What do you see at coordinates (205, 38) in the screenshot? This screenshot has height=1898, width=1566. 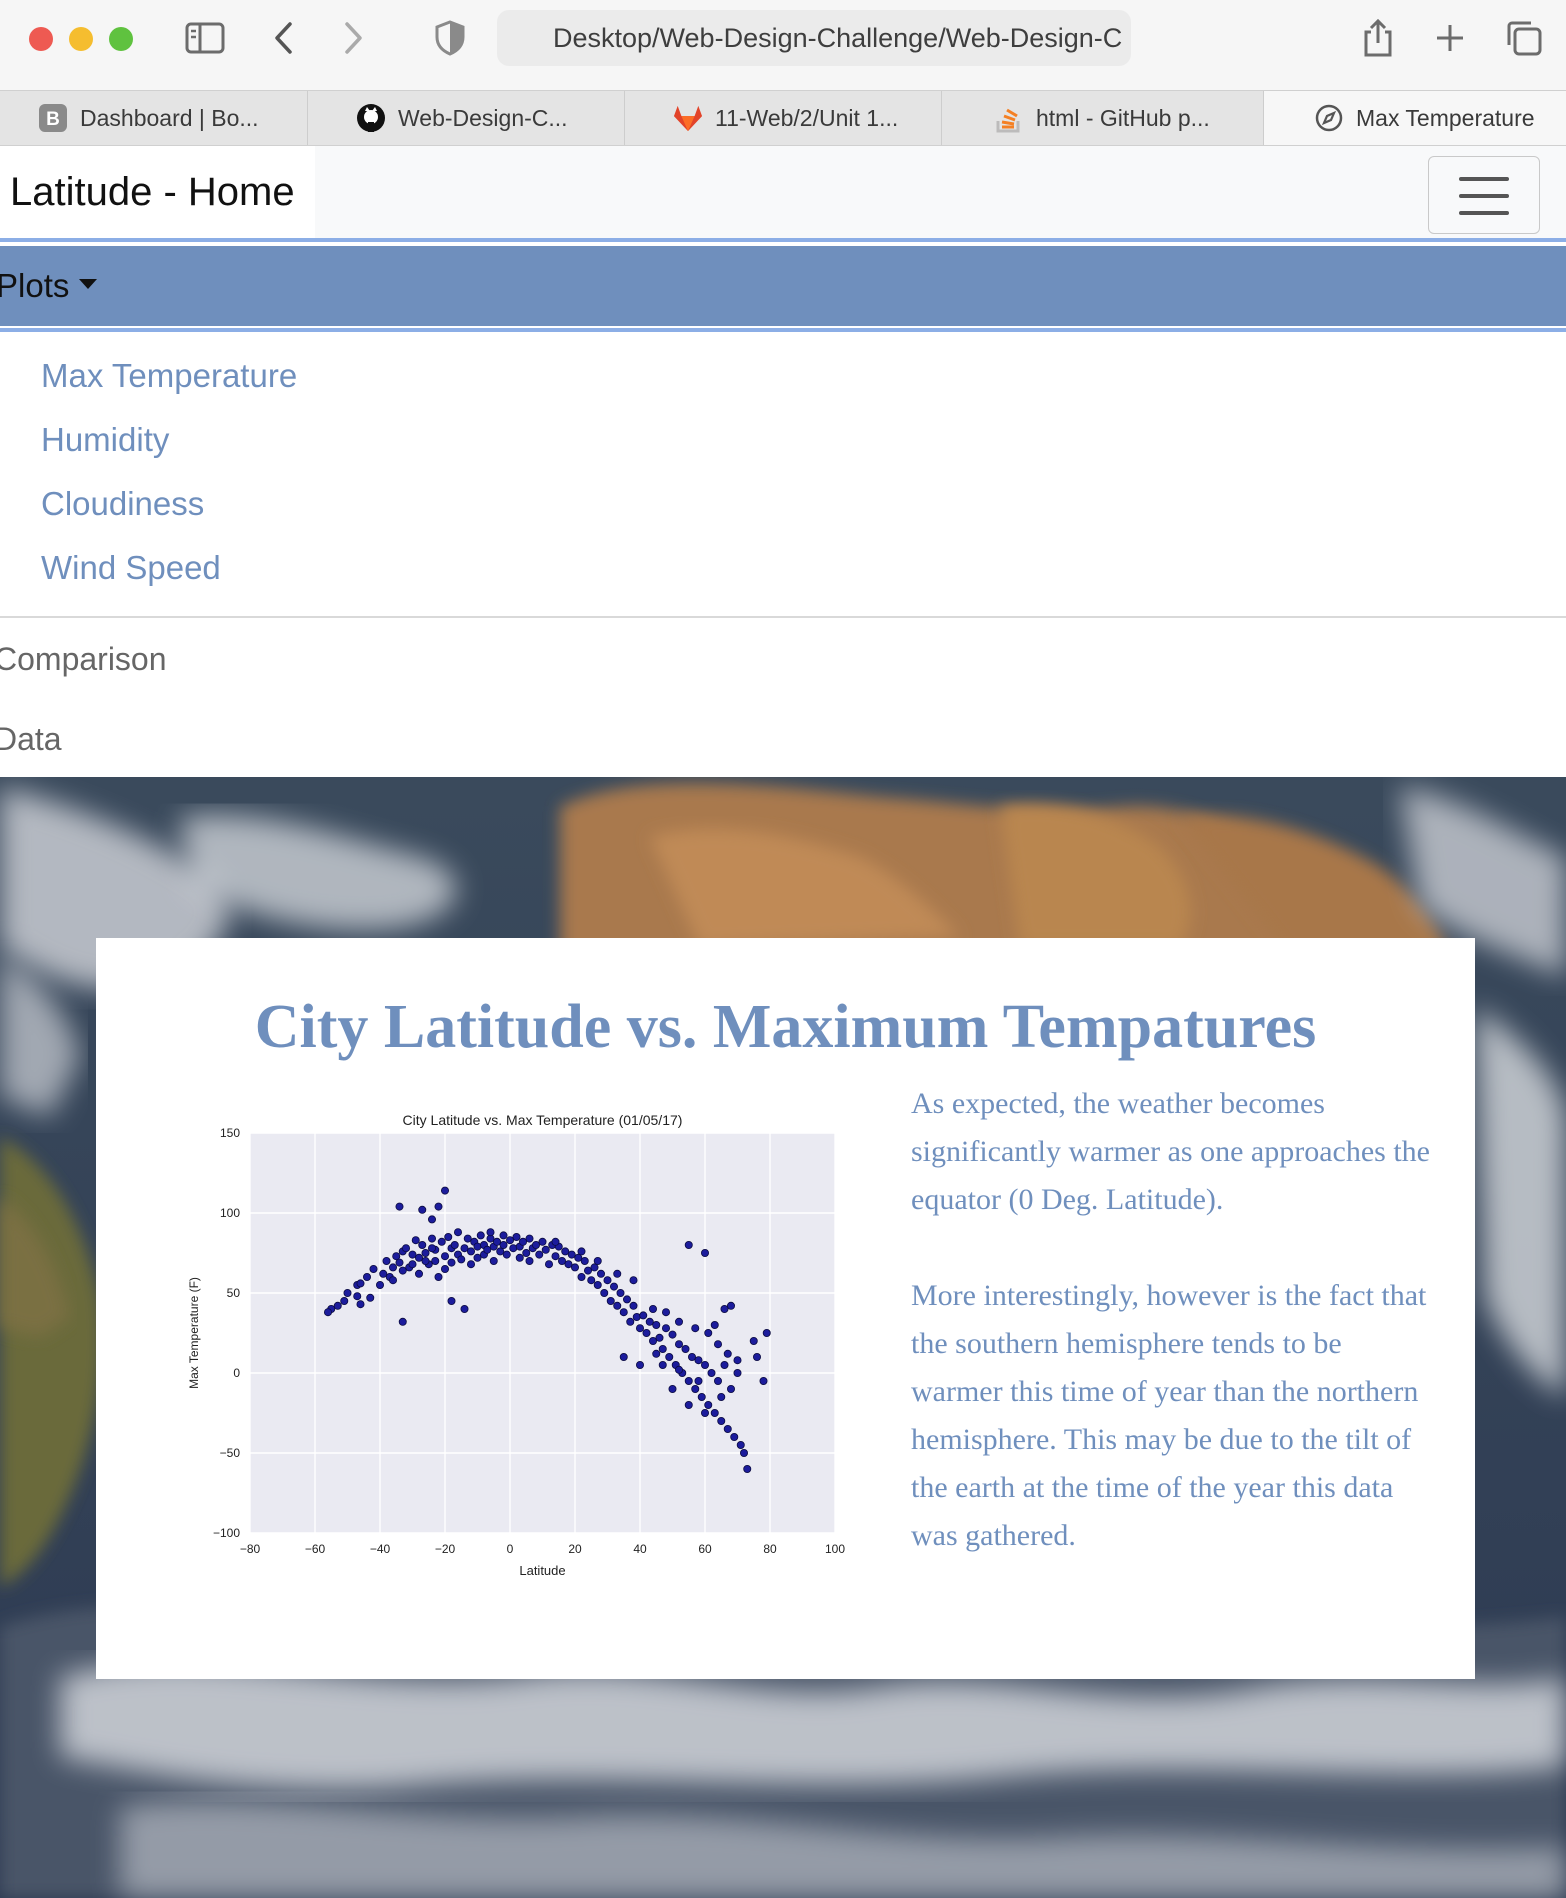 I see `sidebar-toggle-icon` at bounding box center [205, 38].